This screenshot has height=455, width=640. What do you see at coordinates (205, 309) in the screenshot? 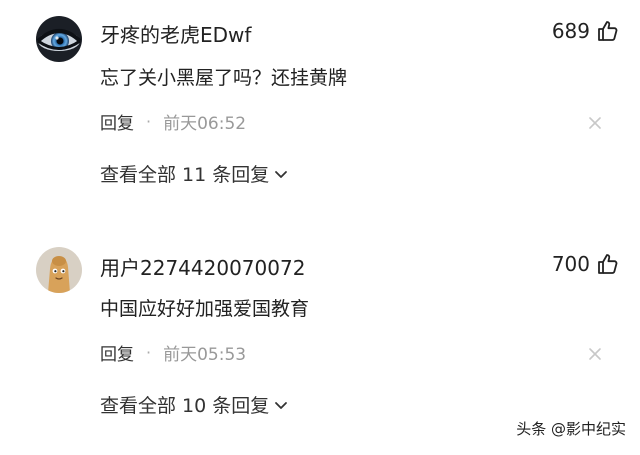
I see `comment-text: 中国应好好加强爱国教育` at bounding box center [205, 309].